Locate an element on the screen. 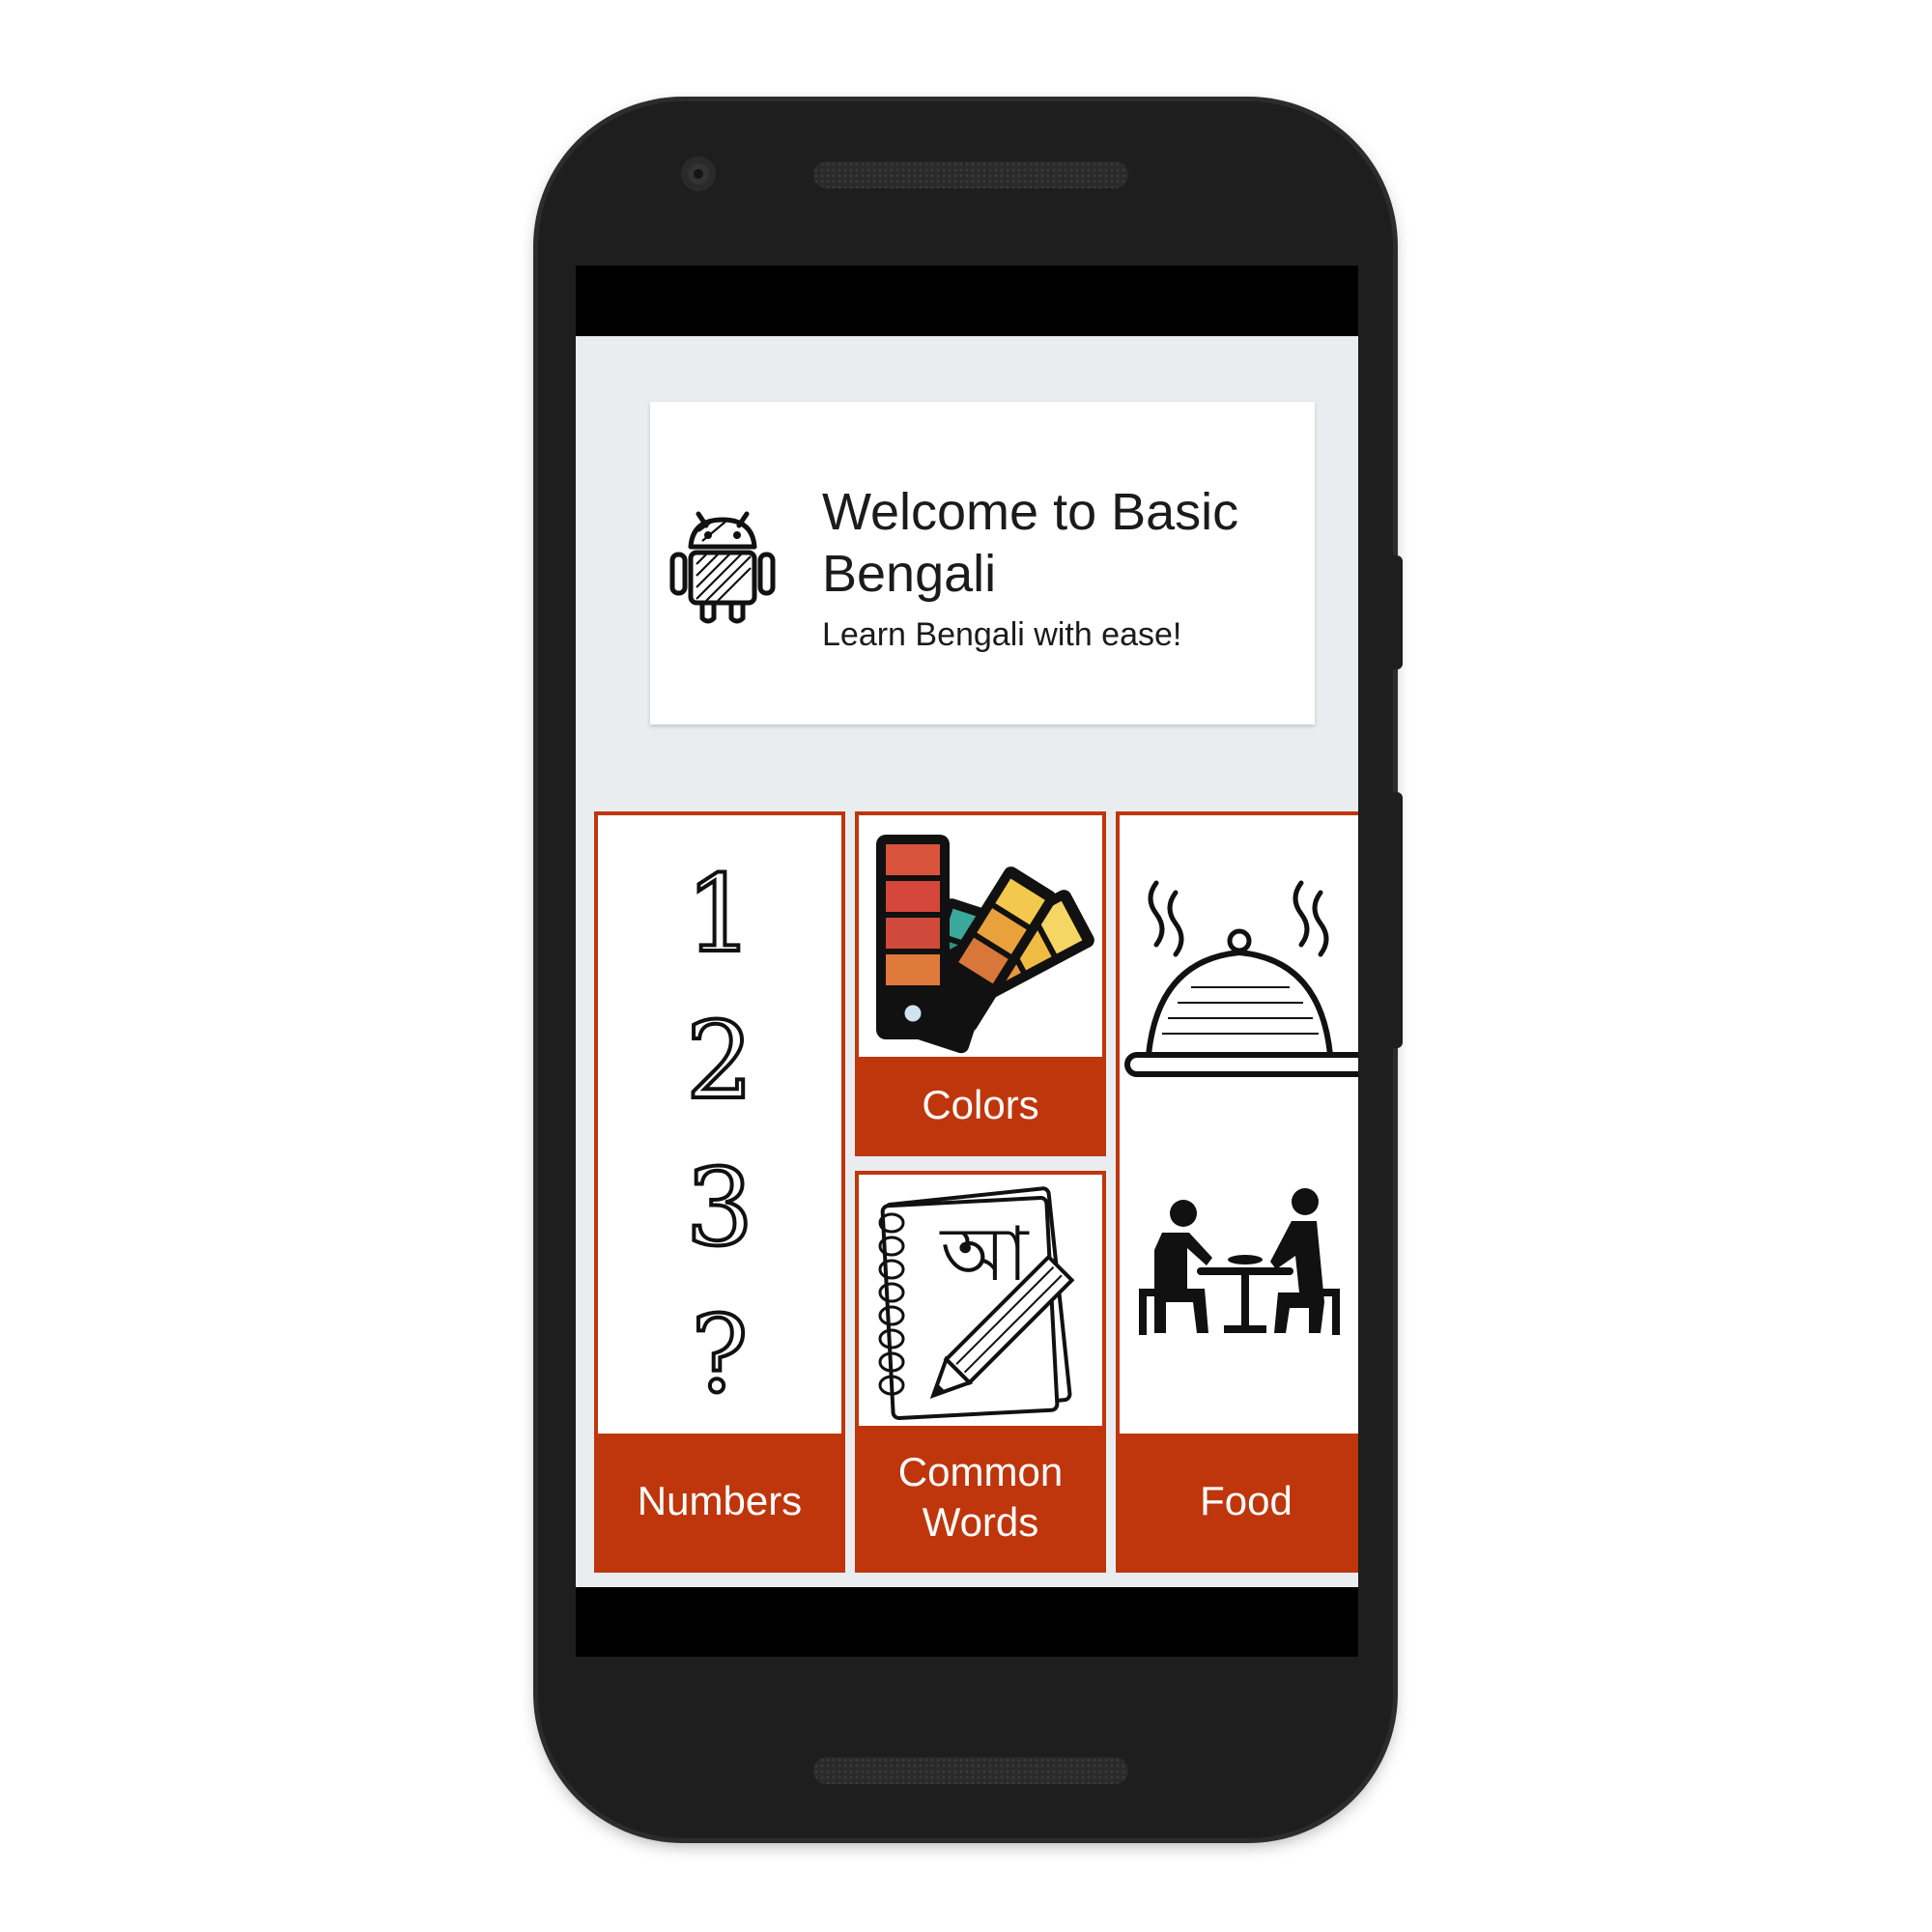 This screenshot has width=1932, height=1932. food-cloche-dining-icon is located at coordinates (1241, 1107).